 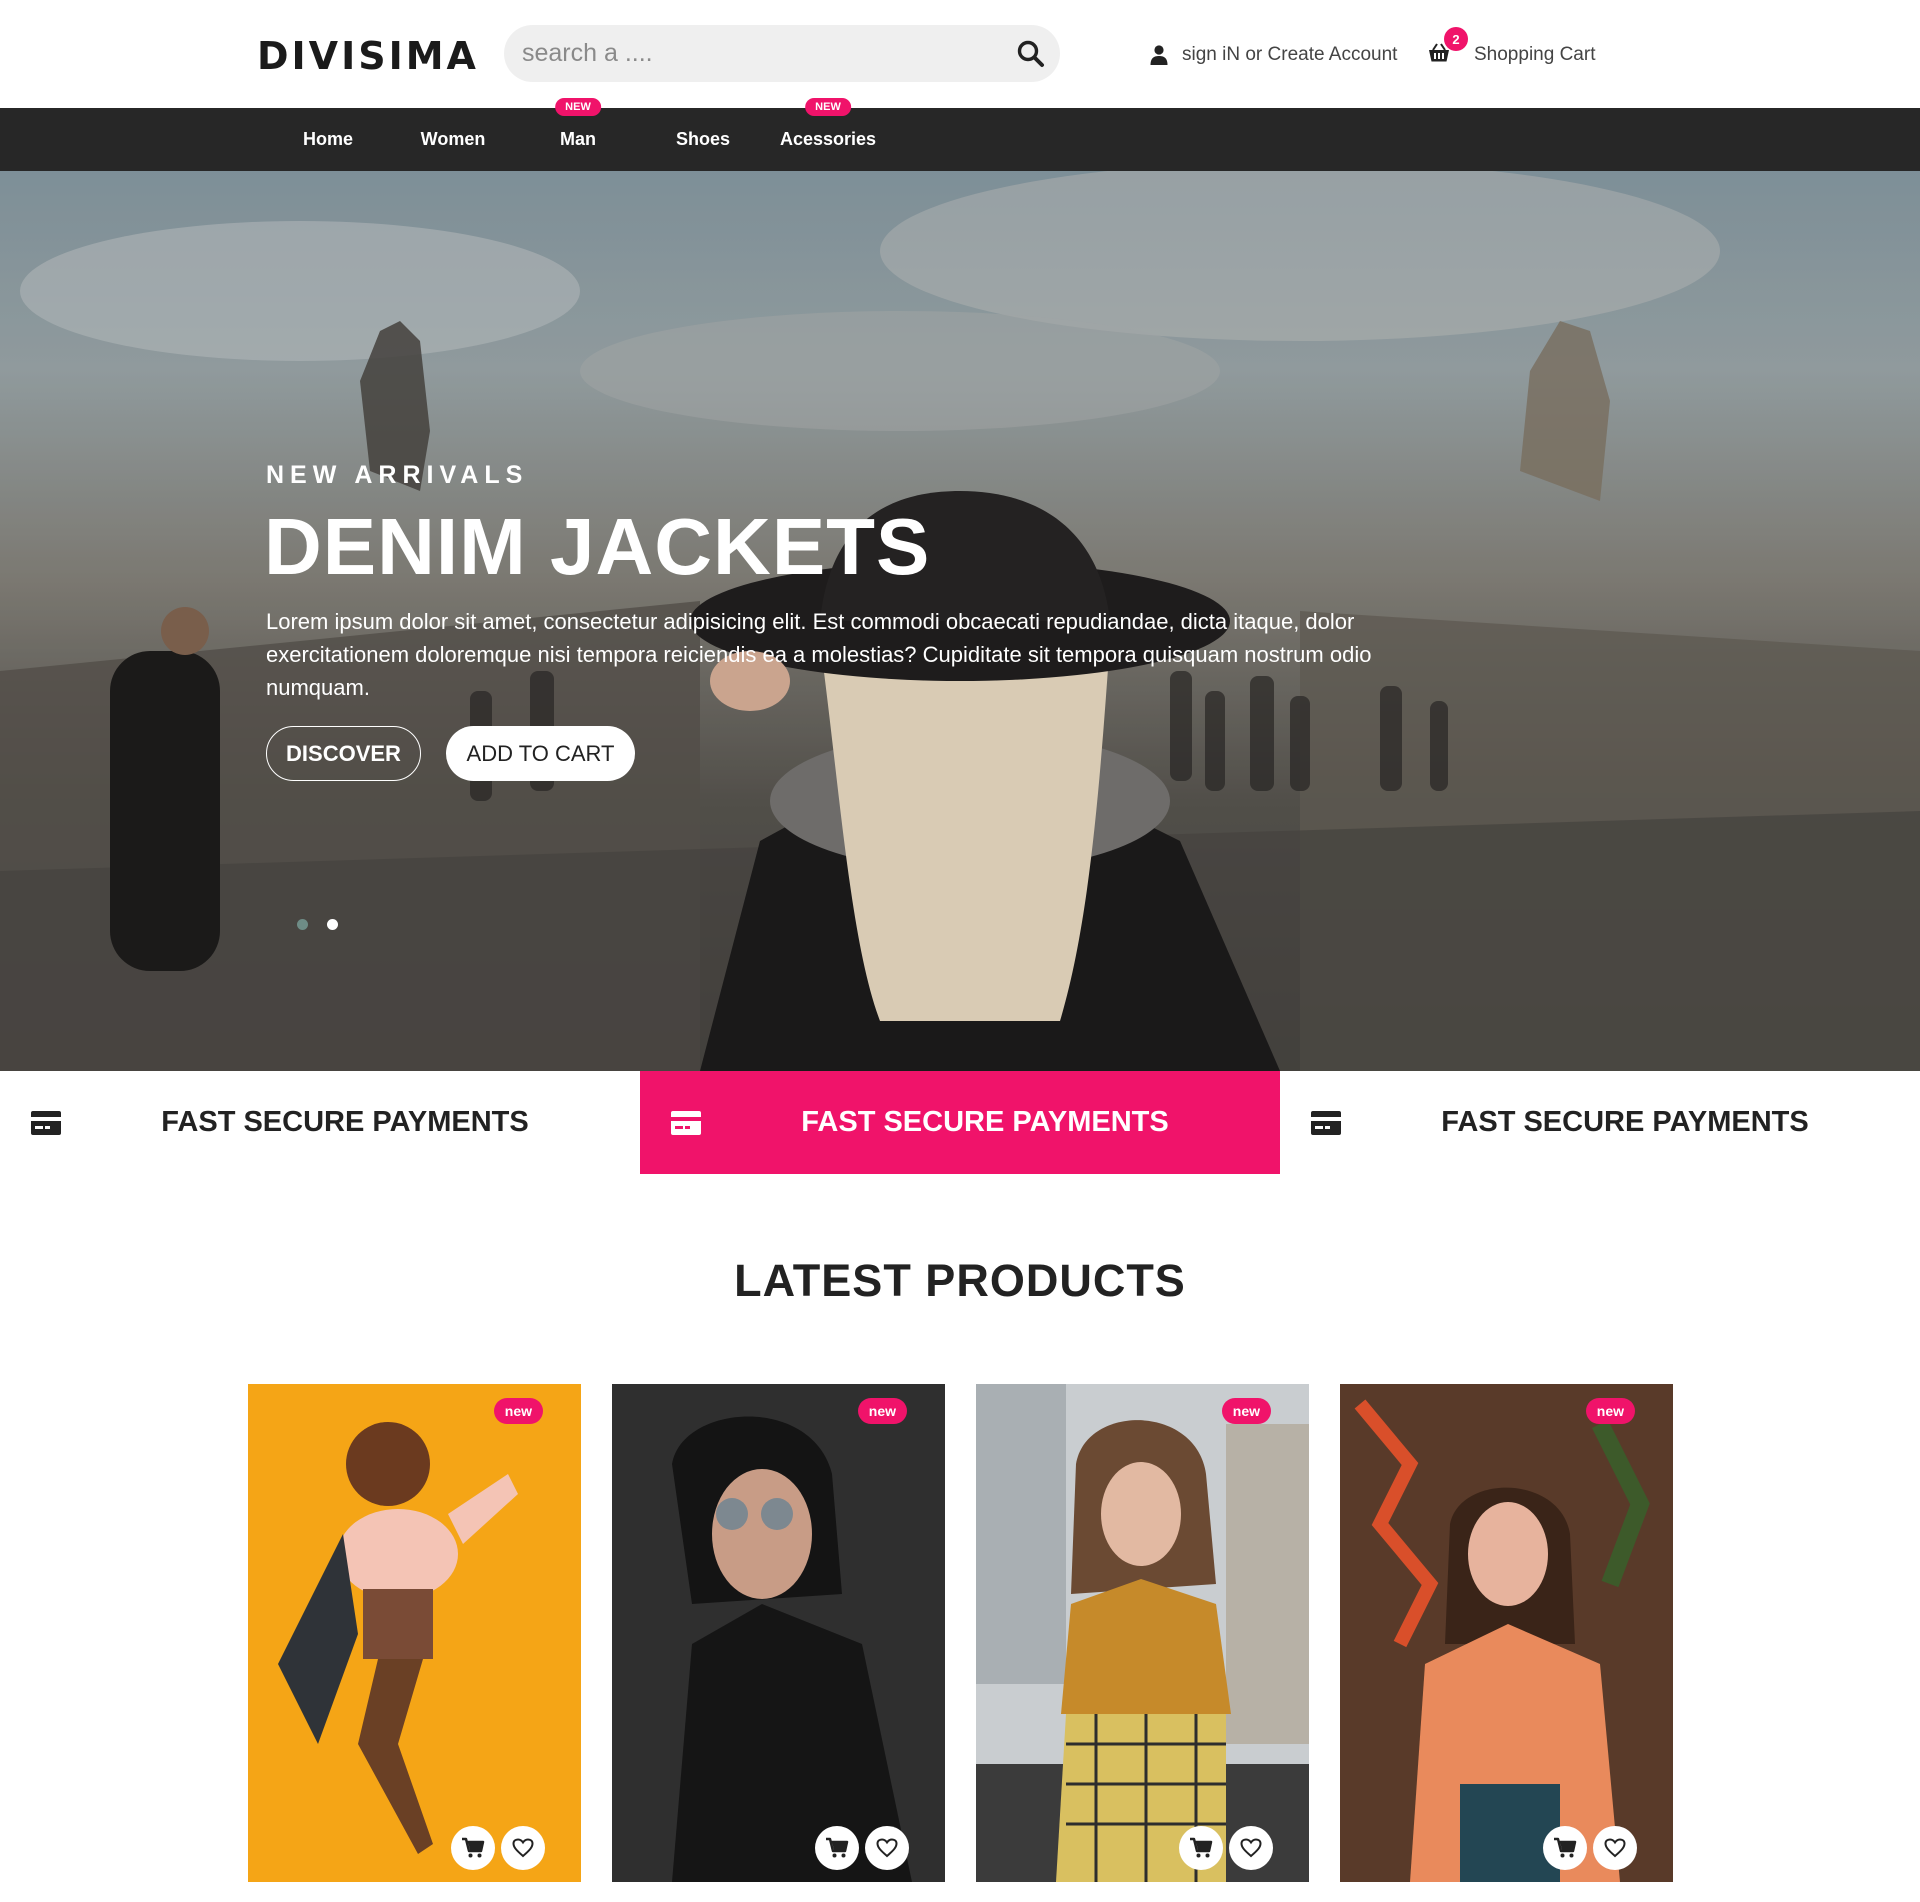 What do you see at coordinates (332, 924) in the screenshot?
I see `slider-dot-2-active` at bounding box center [332, 924].